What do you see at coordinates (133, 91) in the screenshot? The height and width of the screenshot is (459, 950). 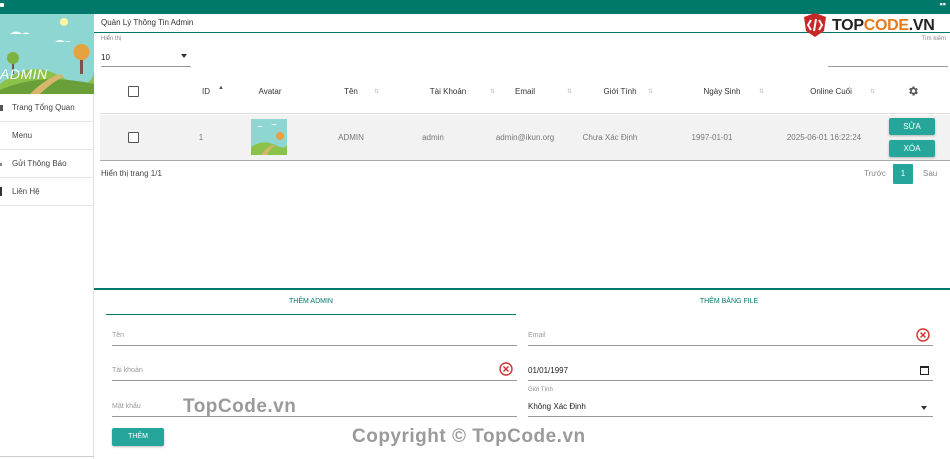 I see `select-all-checkbox` at bounding box center [133, 91].